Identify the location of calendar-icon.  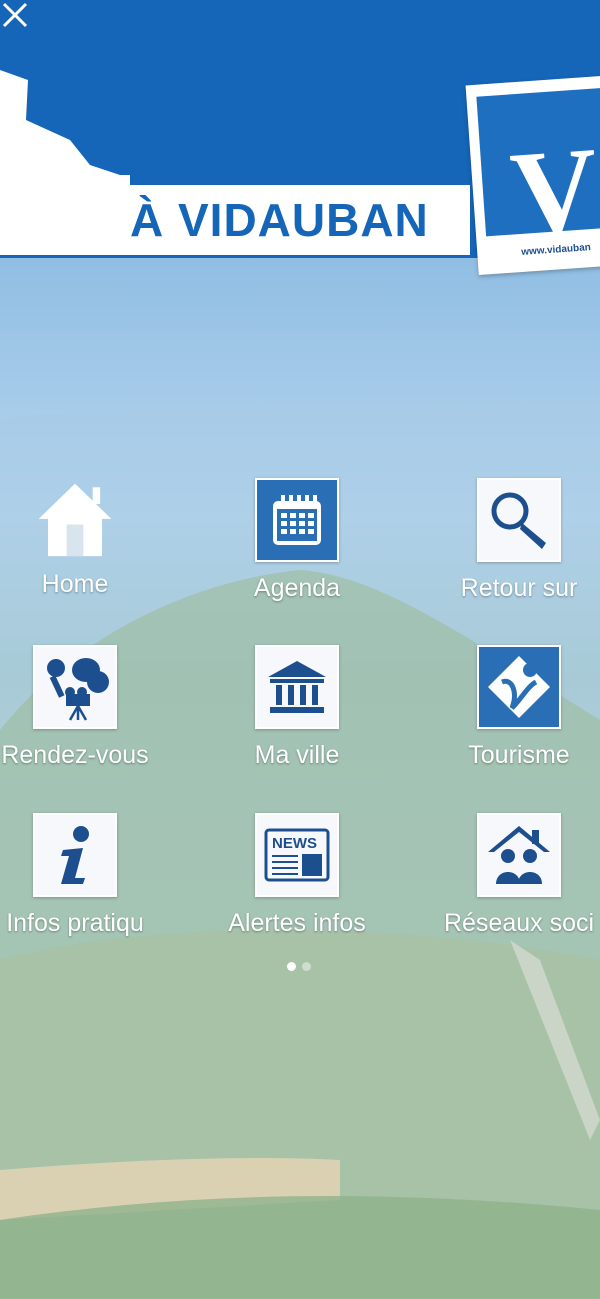
(297, 520).